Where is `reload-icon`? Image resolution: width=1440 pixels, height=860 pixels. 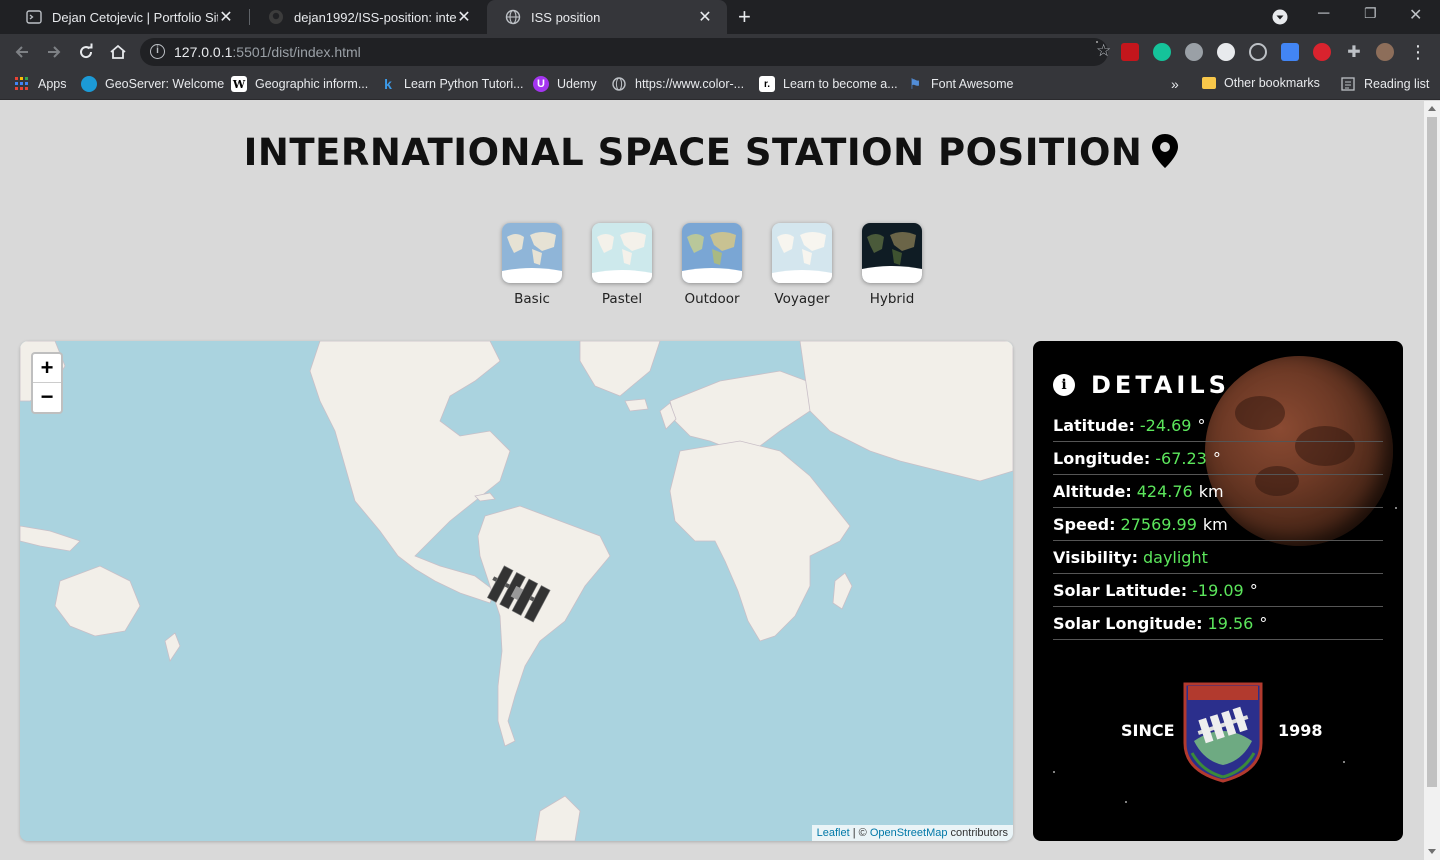 reload-icon is located at coordinates (86, 52).